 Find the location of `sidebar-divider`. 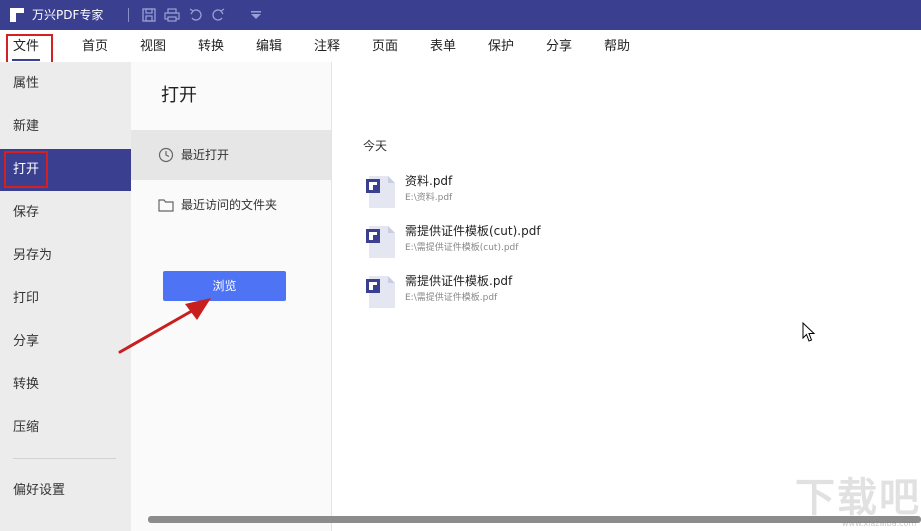

sidebar-divider is located at coordinates (64, 458).